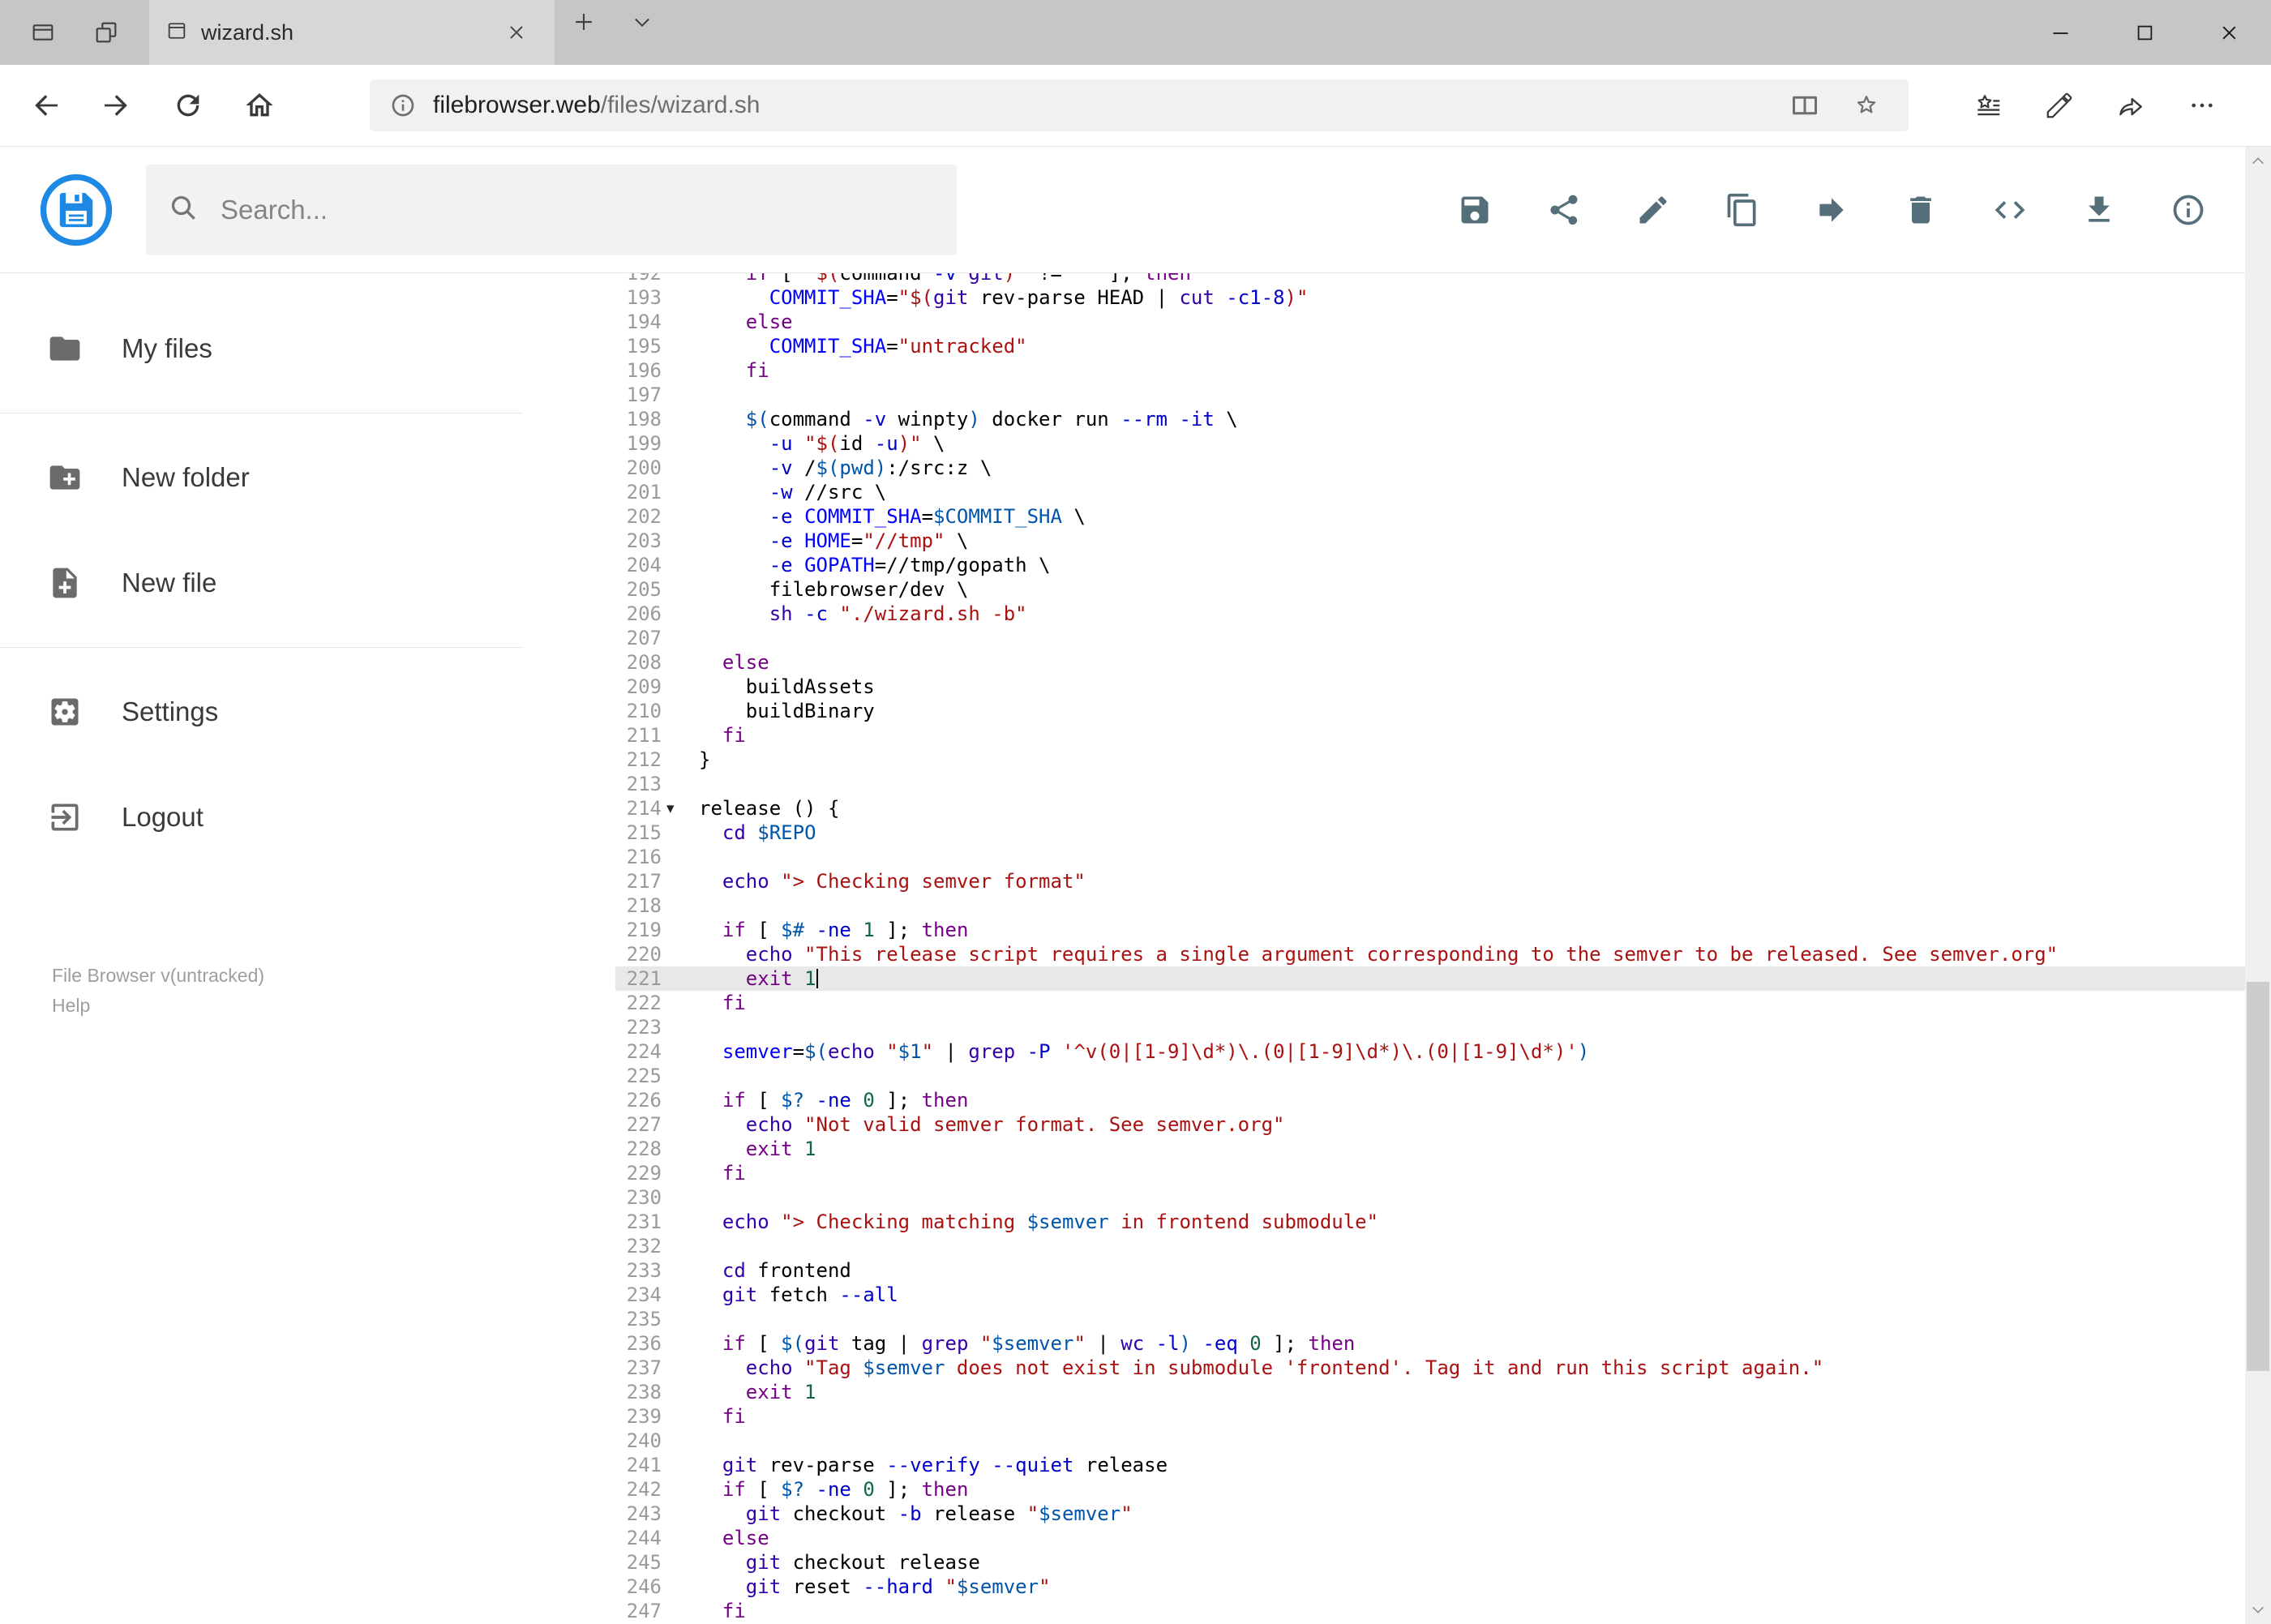 The image size is (2271, 1624). I want to click on code-line-212: 212}, so click(1430, 760).